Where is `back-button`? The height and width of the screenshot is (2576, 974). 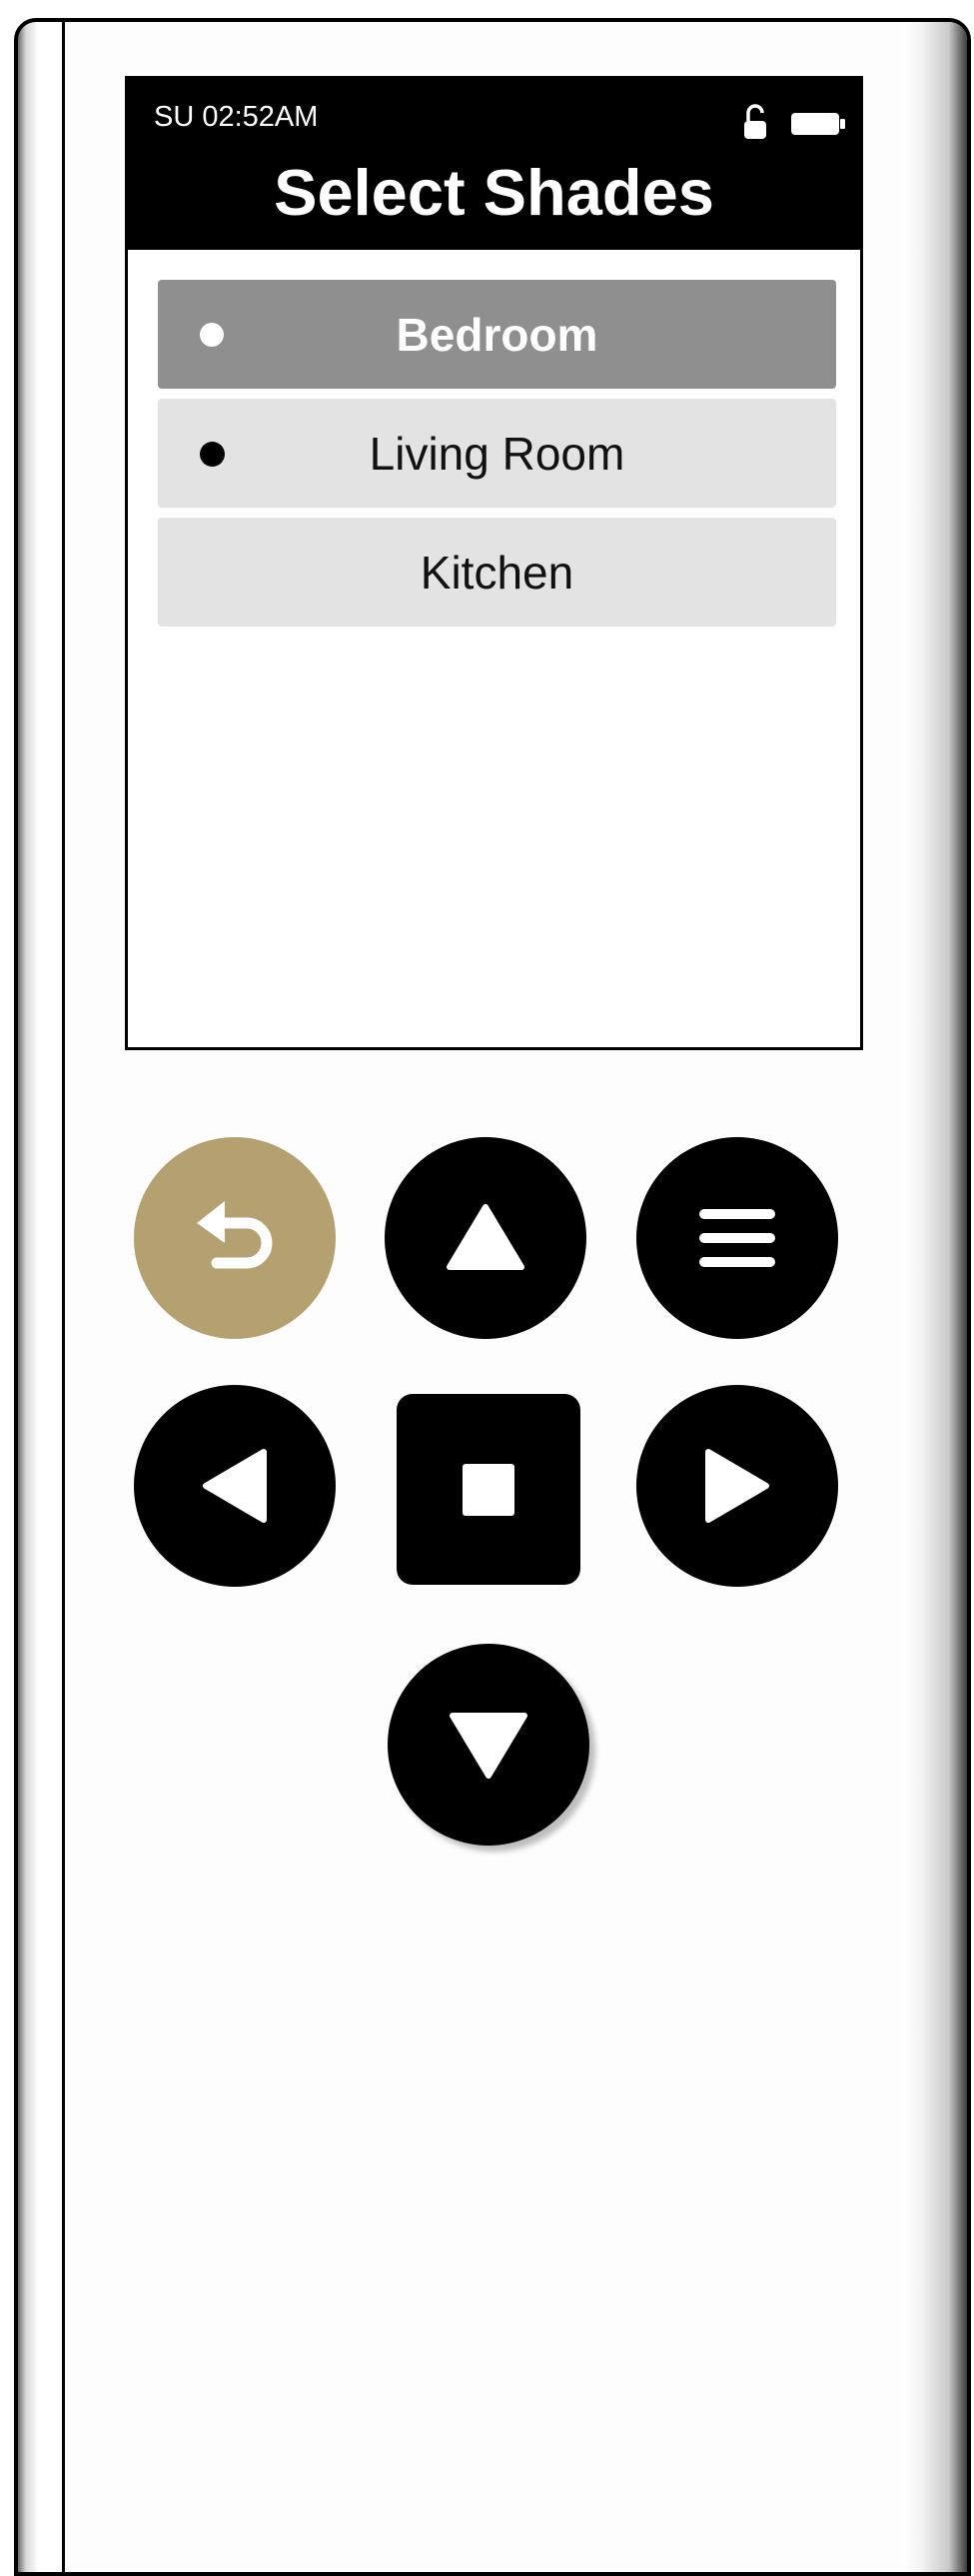
back-button is located at coordinates (235, 1238).